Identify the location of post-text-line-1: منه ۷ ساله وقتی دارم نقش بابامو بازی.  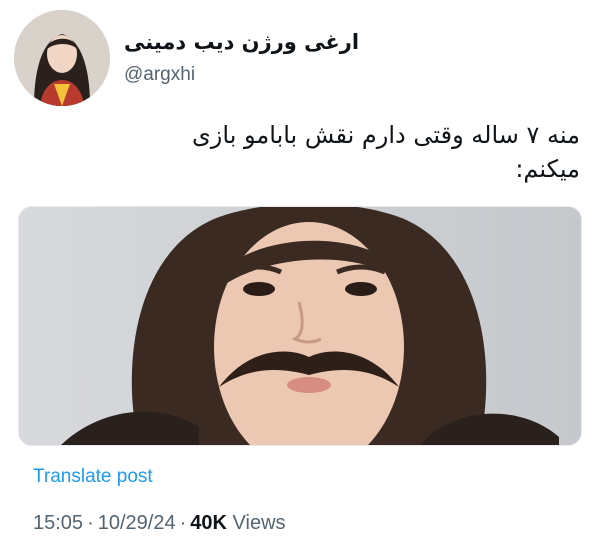
(386, 135).